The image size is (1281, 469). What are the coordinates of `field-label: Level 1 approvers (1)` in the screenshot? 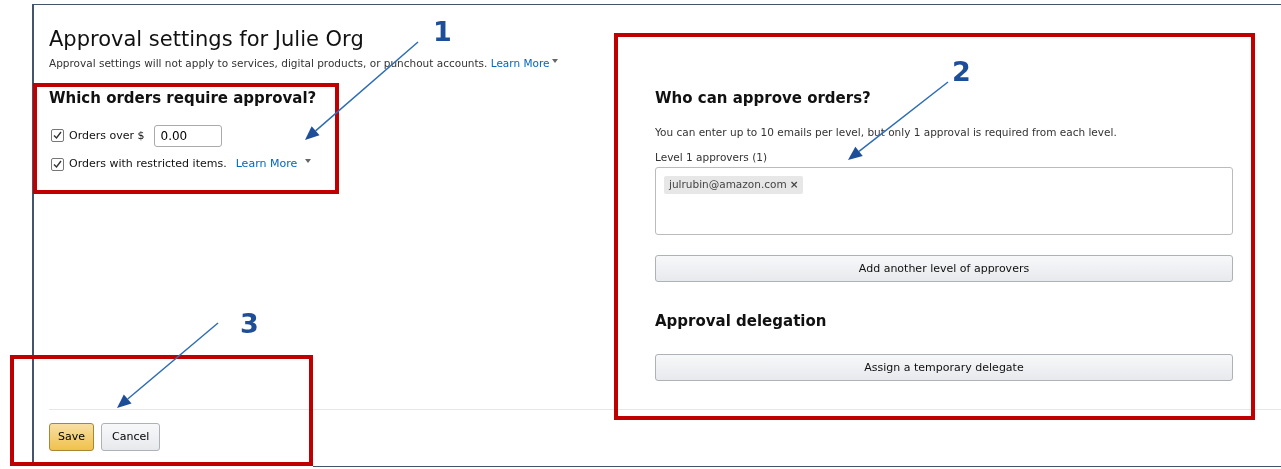 It's located at (712, 157).